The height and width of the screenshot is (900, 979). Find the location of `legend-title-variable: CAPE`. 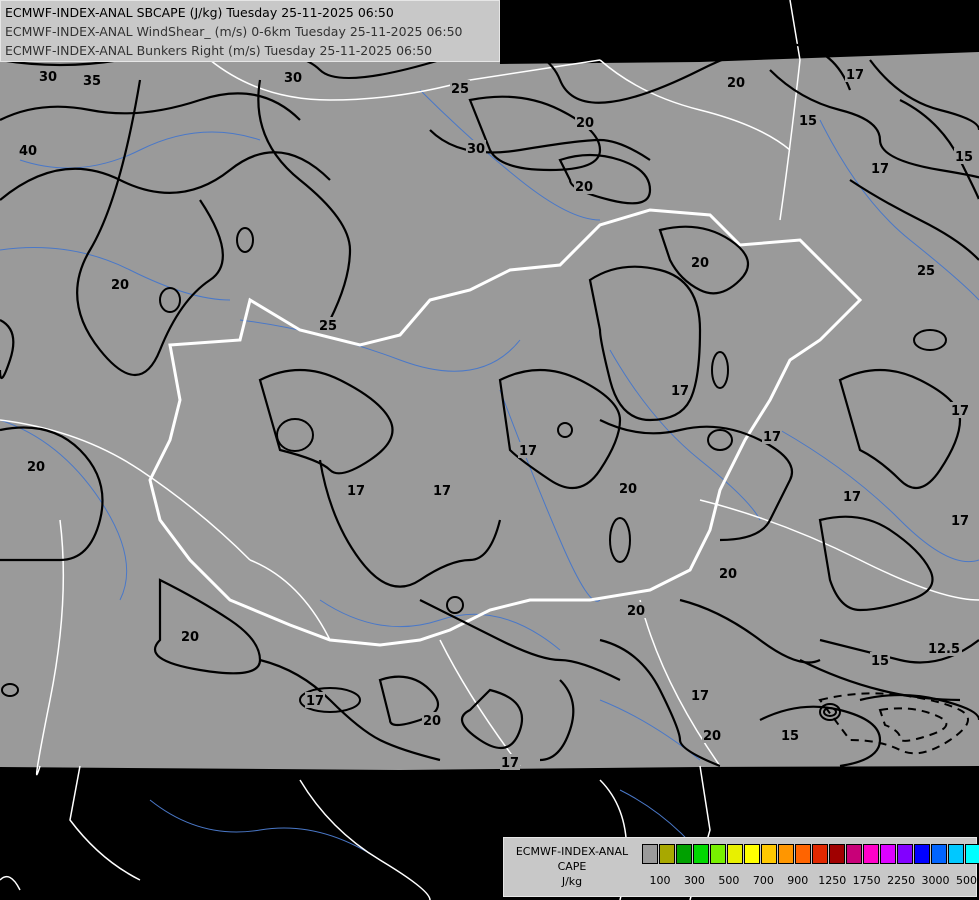

legend-title-variable: CAPE is located at coordinates (572, 866).